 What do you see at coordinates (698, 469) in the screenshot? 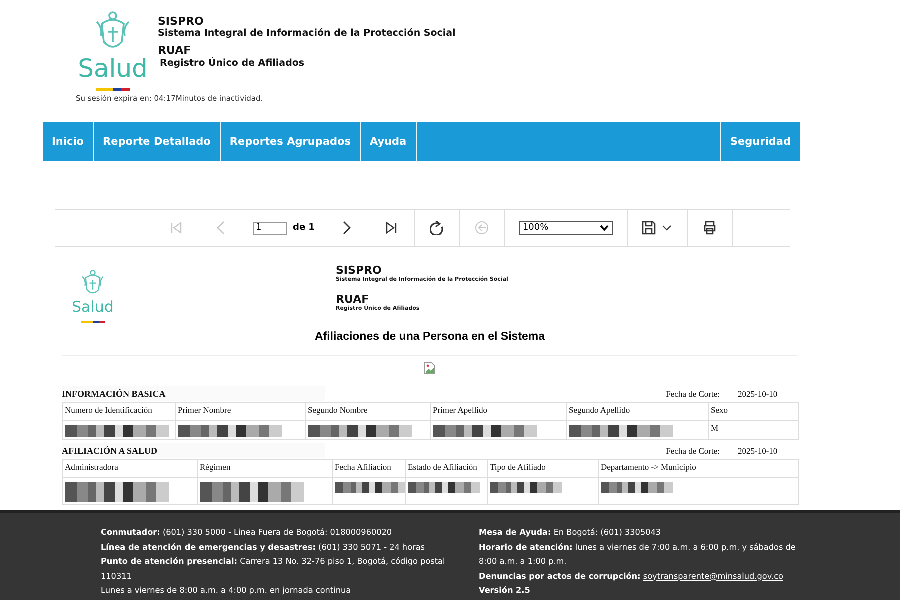
I see `column-header: Departamento -> Municipio` at bounding box center [698, 469].